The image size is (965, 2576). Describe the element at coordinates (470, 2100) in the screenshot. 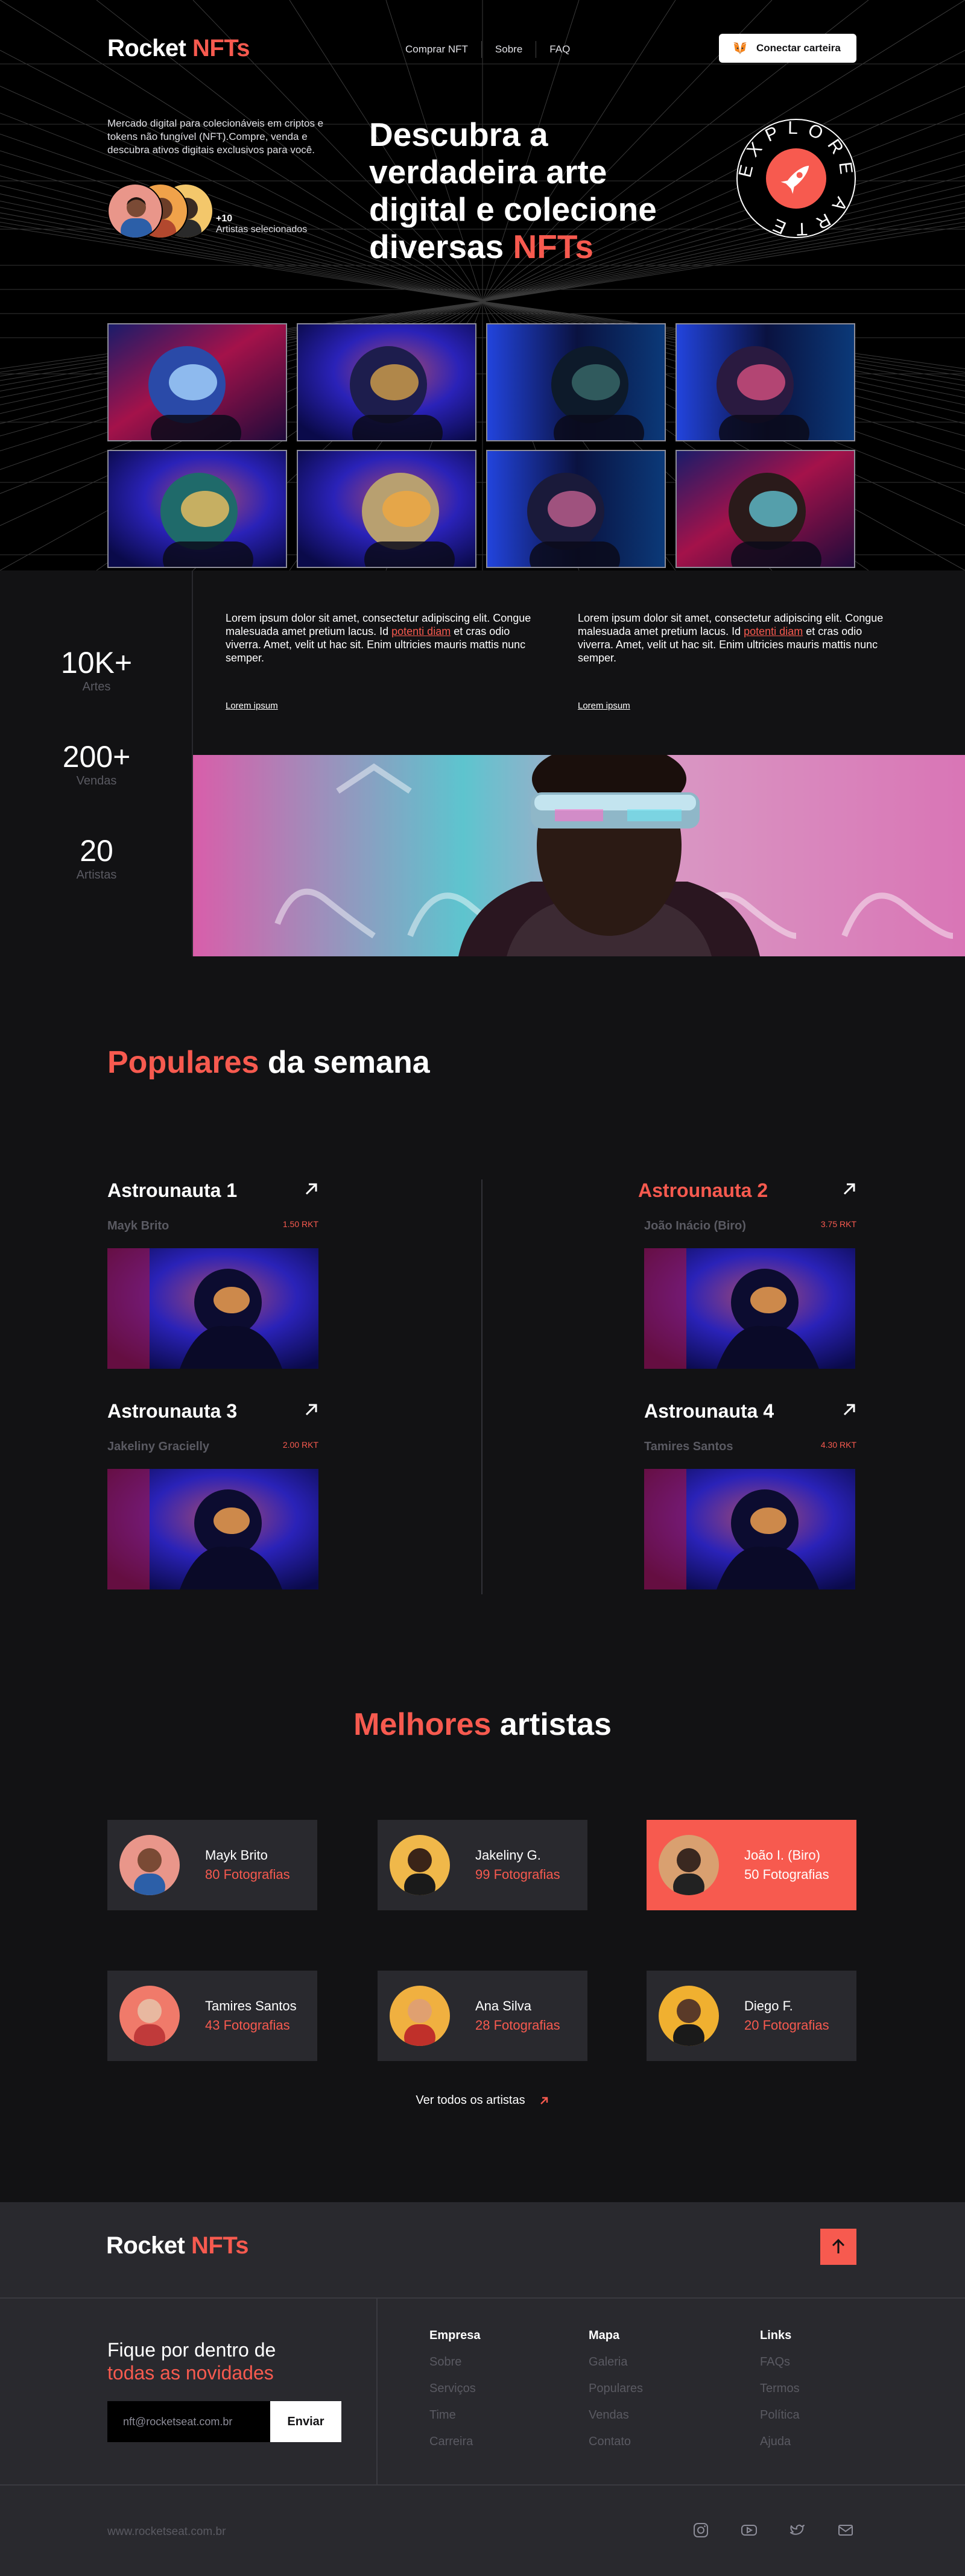

I see `see-all-label: Ver todos os artistas` at that location.